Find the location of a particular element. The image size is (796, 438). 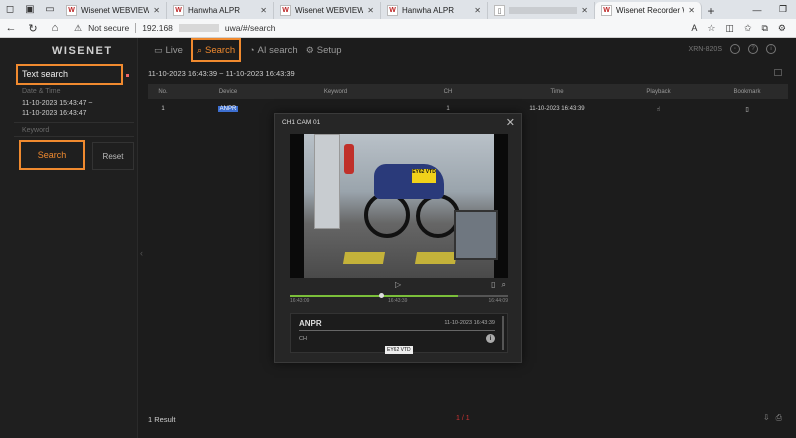

url-prefix: 192.168 is located at coordinates (157, 28).